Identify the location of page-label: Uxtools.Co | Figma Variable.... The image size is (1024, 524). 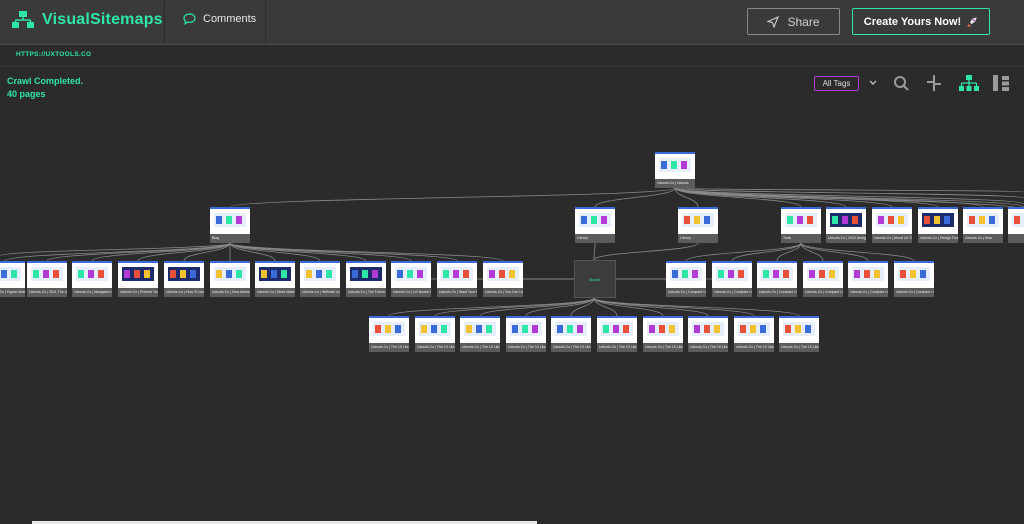
(12, 292).